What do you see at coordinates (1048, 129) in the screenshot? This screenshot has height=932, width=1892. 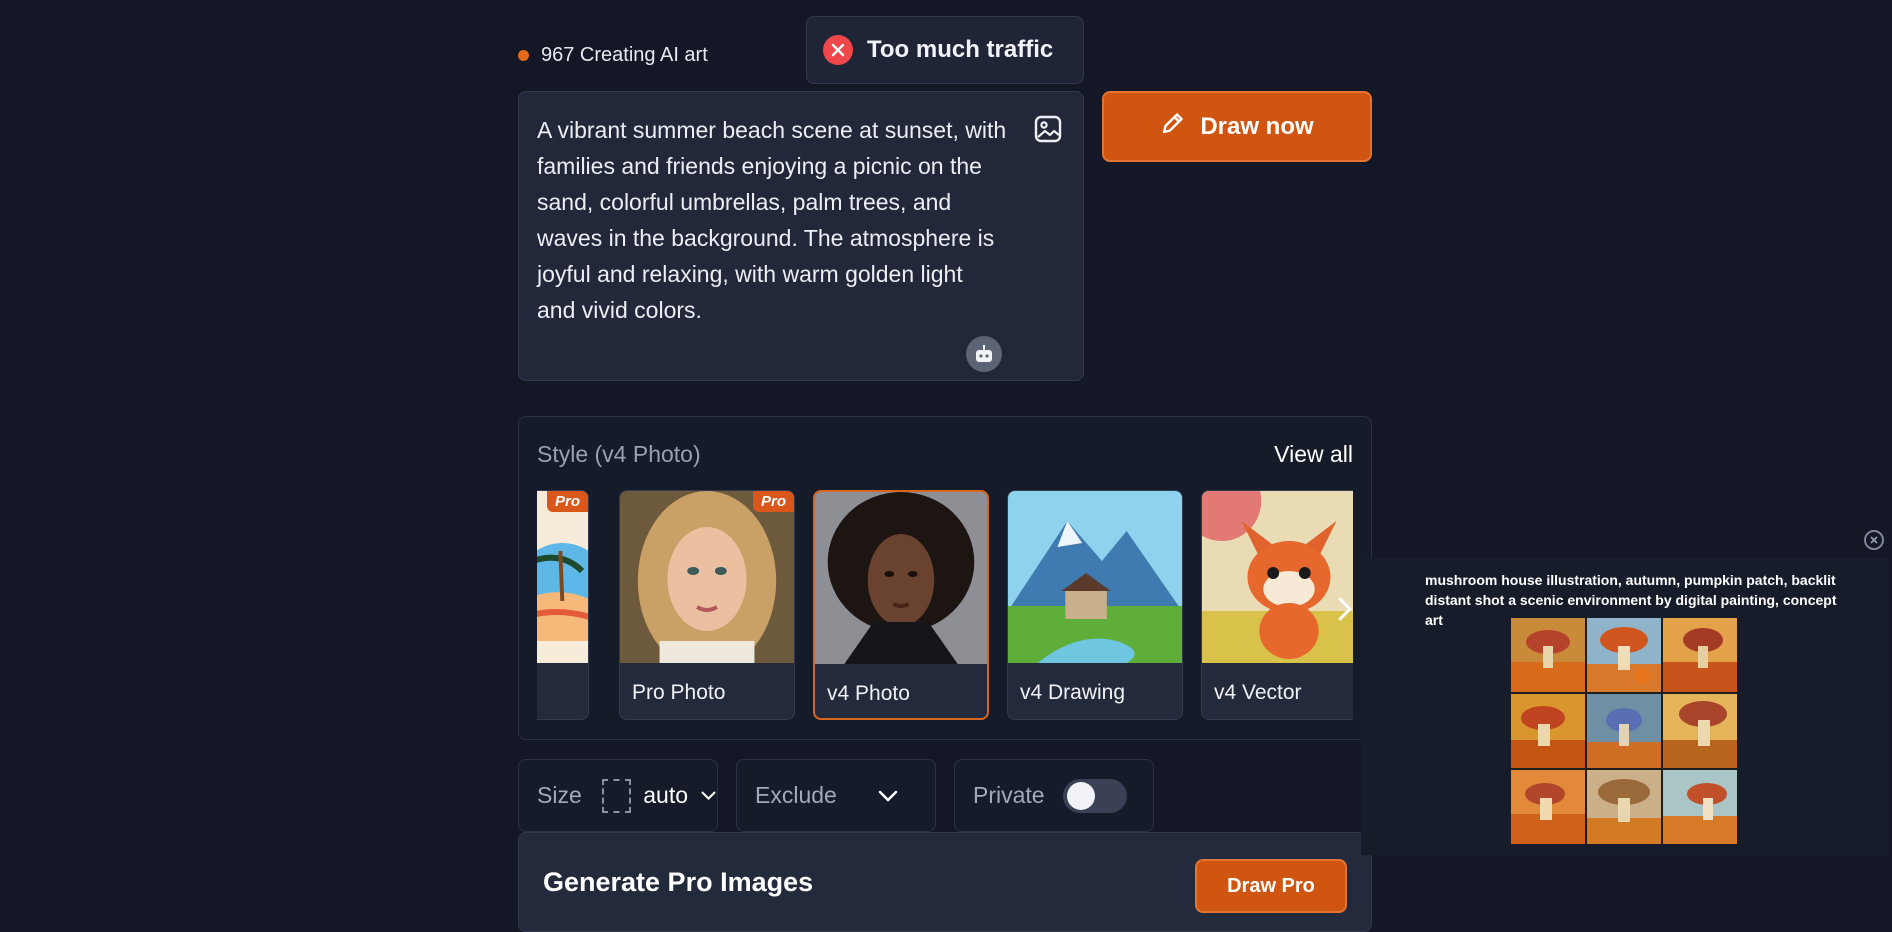 I see `image-upload-icon` at bounding box center [1048, 129].